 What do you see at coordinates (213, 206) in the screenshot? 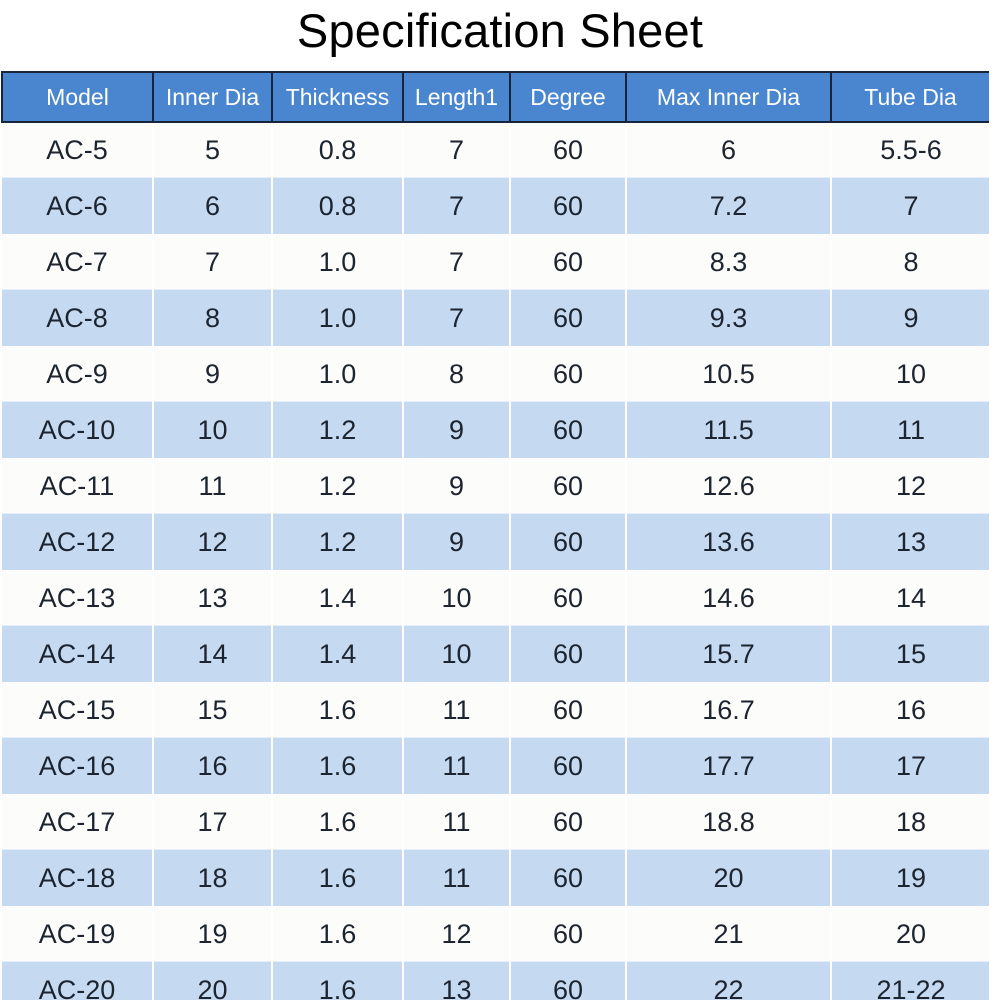
I see `cell-inner-dia: 6` at bounding box center [213, 206].